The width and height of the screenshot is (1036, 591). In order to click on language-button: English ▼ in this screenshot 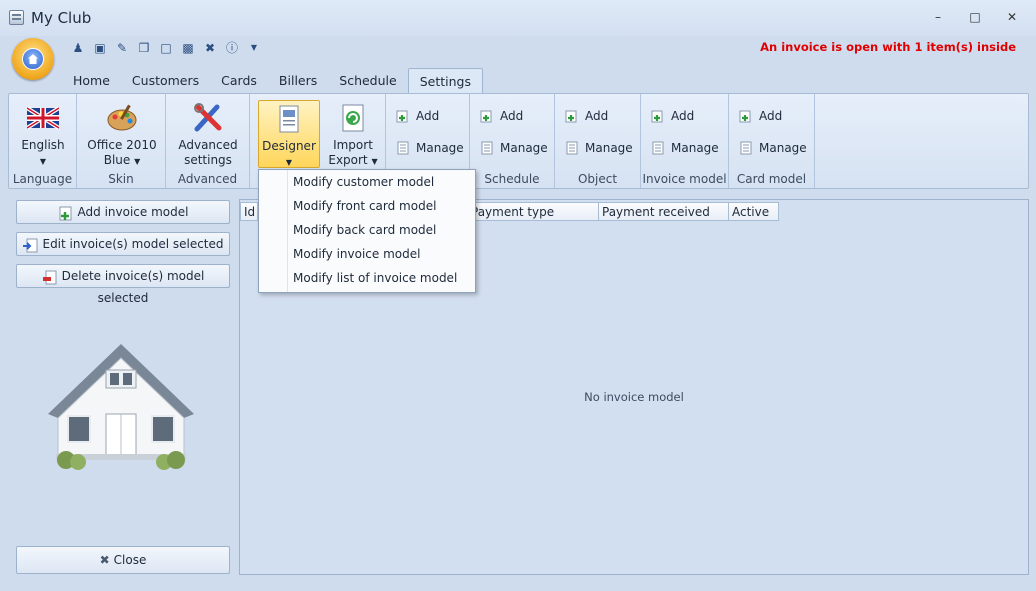, I will do `click(43, 134)`.